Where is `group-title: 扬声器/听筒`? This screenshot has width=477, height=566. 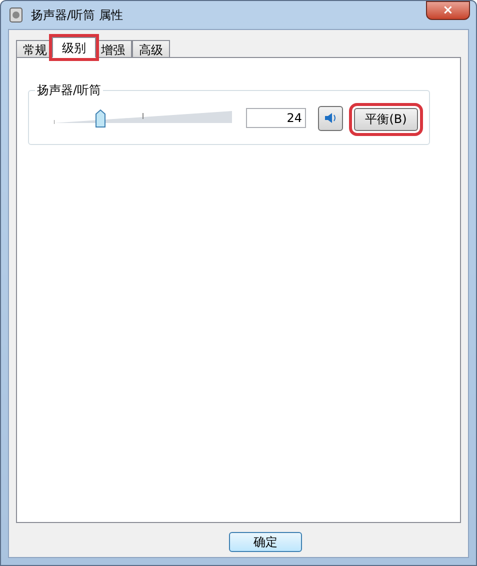
group-title: 扬声器/听筒 is located at coordinates (69, 90).